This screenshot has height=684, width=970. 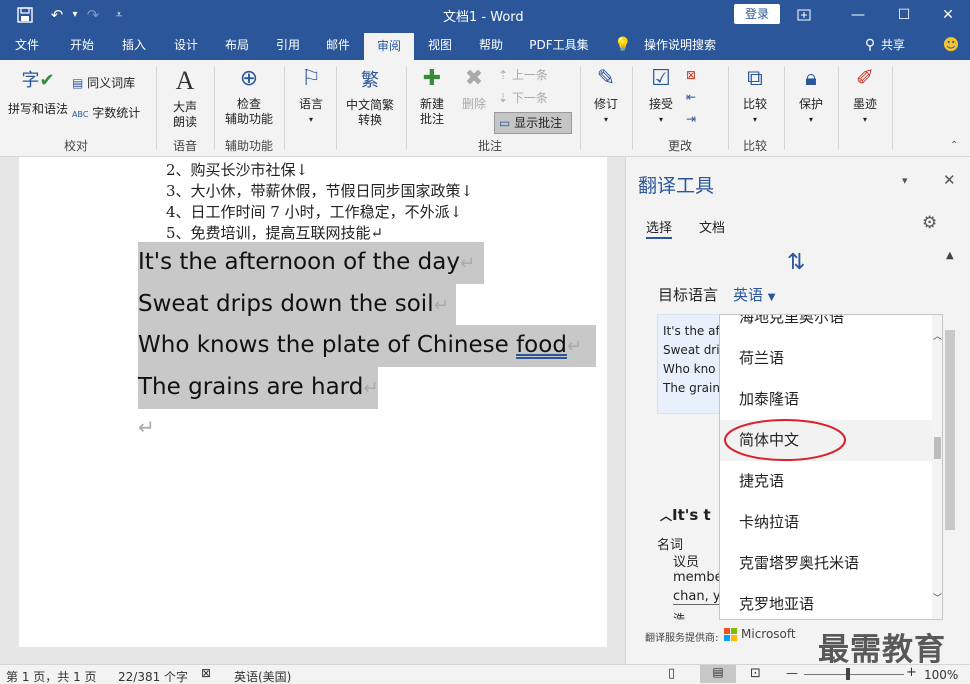 What do you see at coordinates (755, 673) in the screenshot?
I see `web-layout-icon: ⊡` at bounding box center [755, 673].